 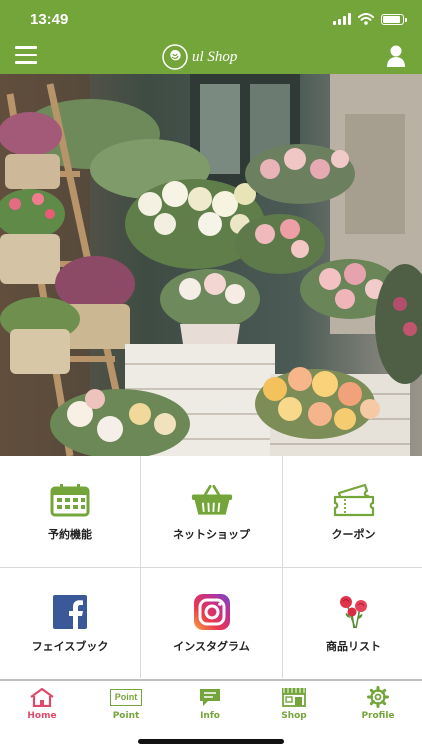 I want to click on instagram-icon, so click(x=212, y=612).